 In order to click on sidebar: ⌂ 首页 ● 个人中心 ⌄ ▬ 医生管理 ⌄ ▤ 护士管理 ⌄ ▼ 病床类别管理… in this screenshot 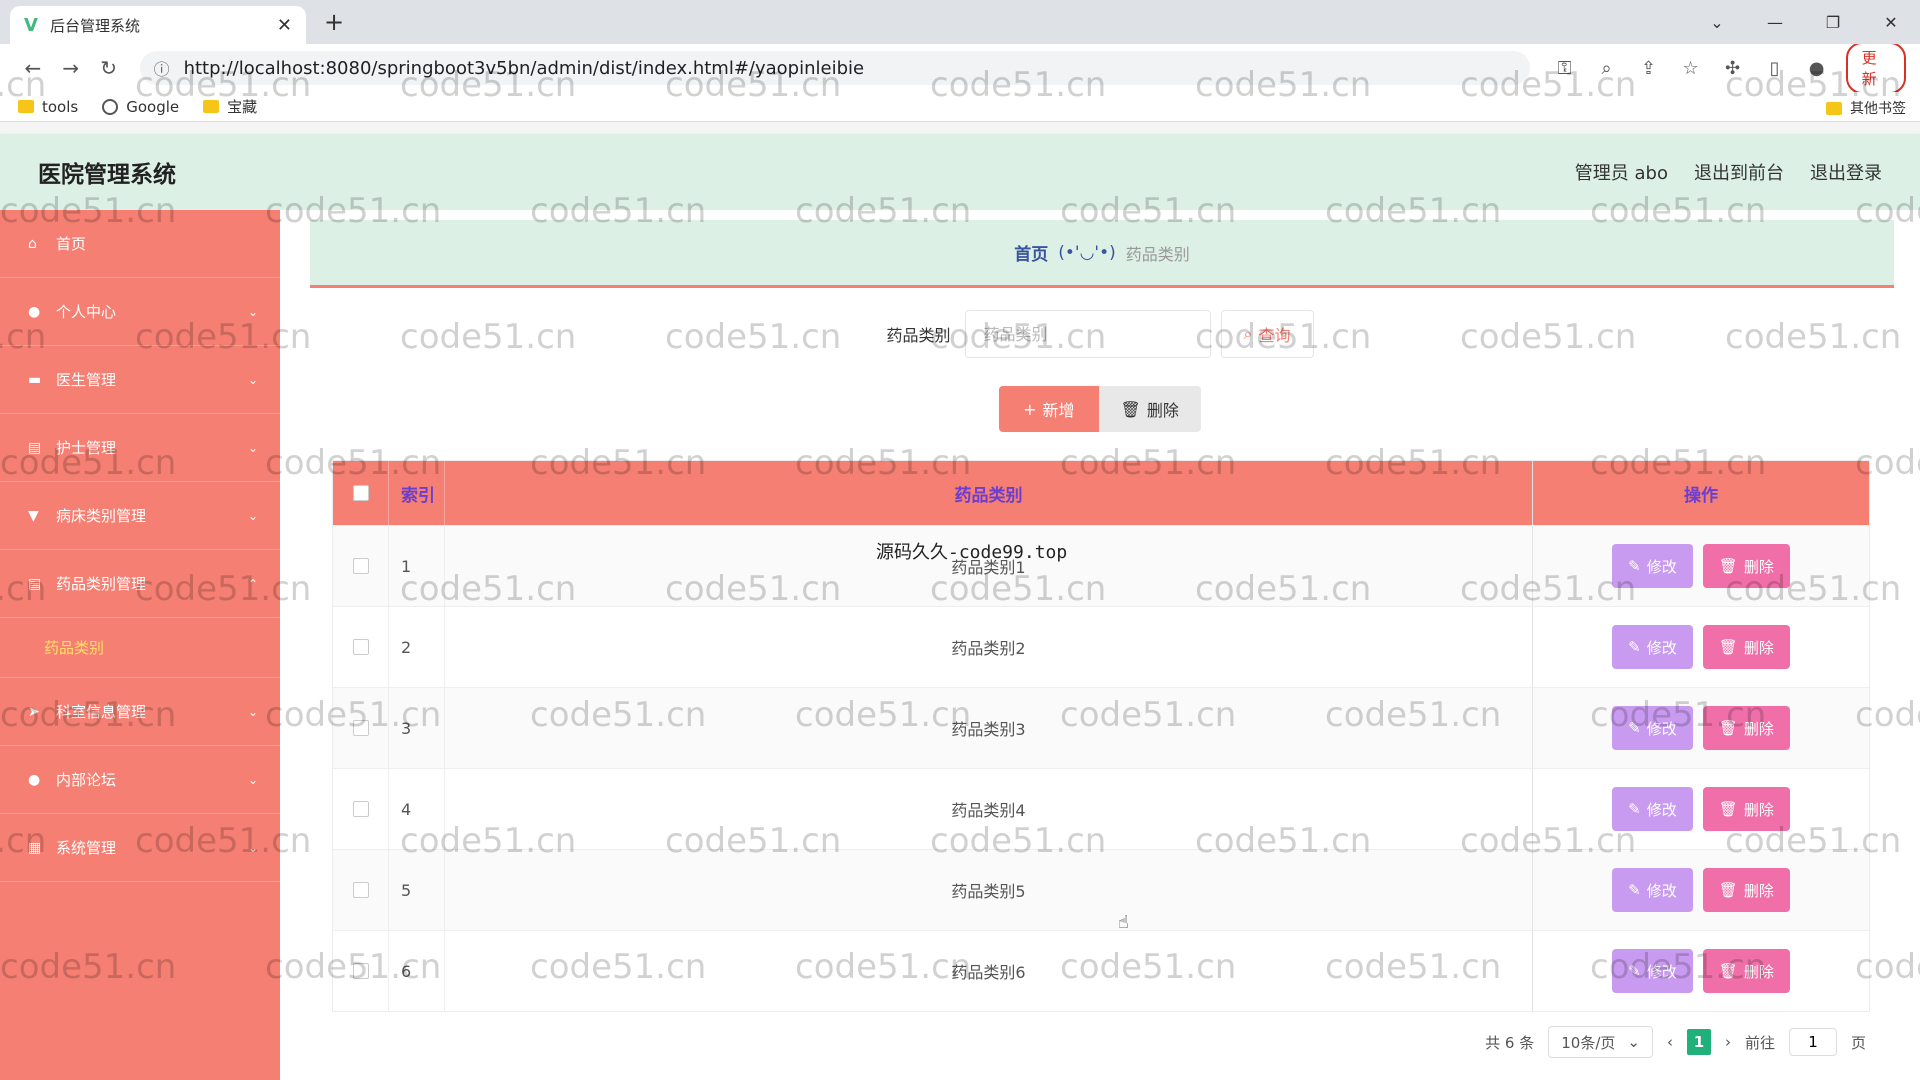, I will do `click(140, 645)`.